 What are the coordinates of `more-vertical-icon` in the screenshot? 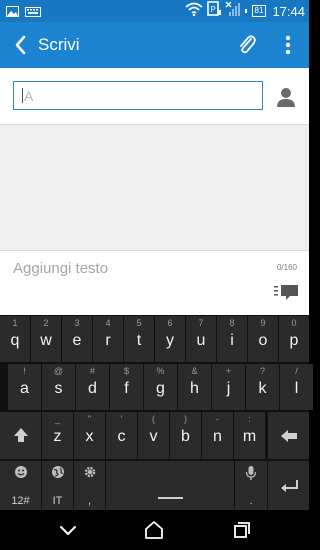 It's located at (288, 45).